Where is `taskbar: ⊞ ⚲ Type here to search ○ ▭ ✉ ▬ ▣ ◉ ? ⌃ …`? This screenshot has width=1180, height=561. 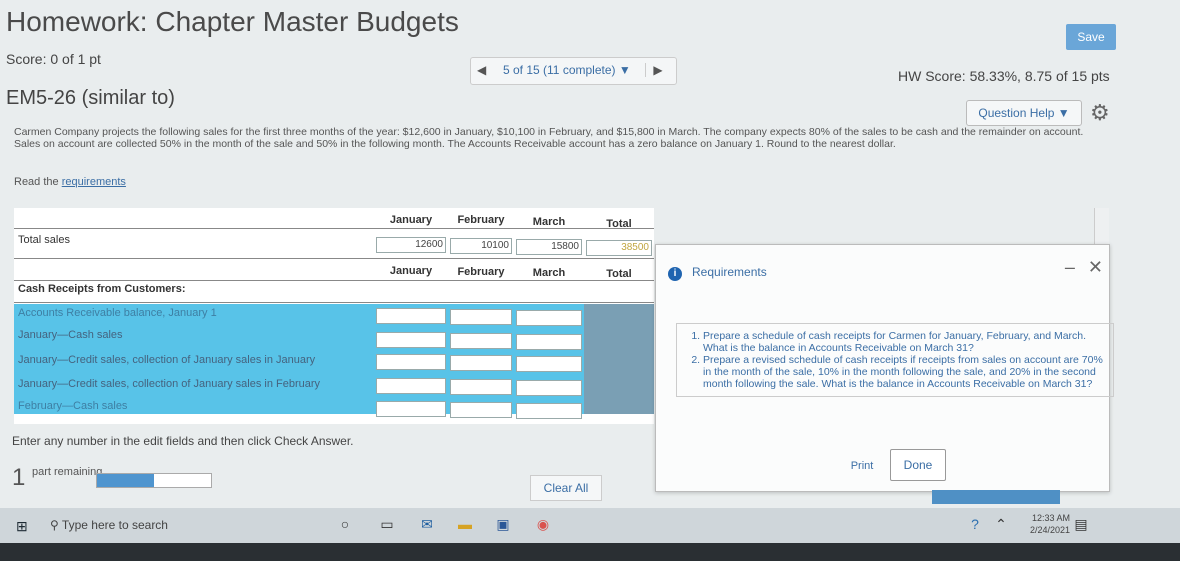
taskbar: ⊞ ⚲ Type here to search ○ ▭ ✉ ▬ ▣ ◉ ? ⌃ … is located at coordinates (590, 525).